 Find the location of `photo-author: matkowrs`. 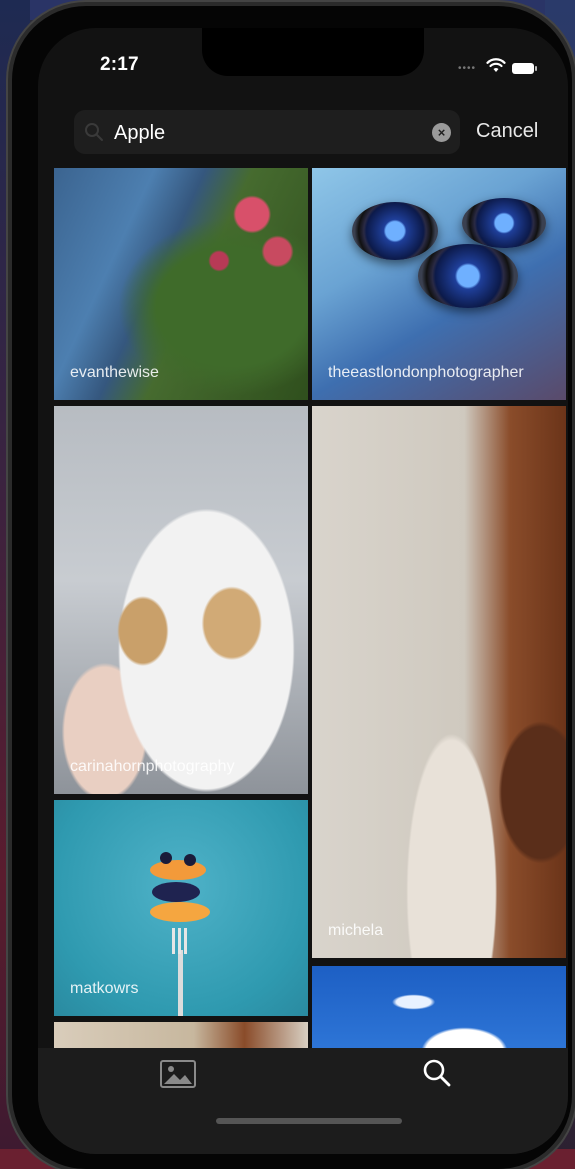

photo-author: matkowrs is located at coordinates (104, 988).